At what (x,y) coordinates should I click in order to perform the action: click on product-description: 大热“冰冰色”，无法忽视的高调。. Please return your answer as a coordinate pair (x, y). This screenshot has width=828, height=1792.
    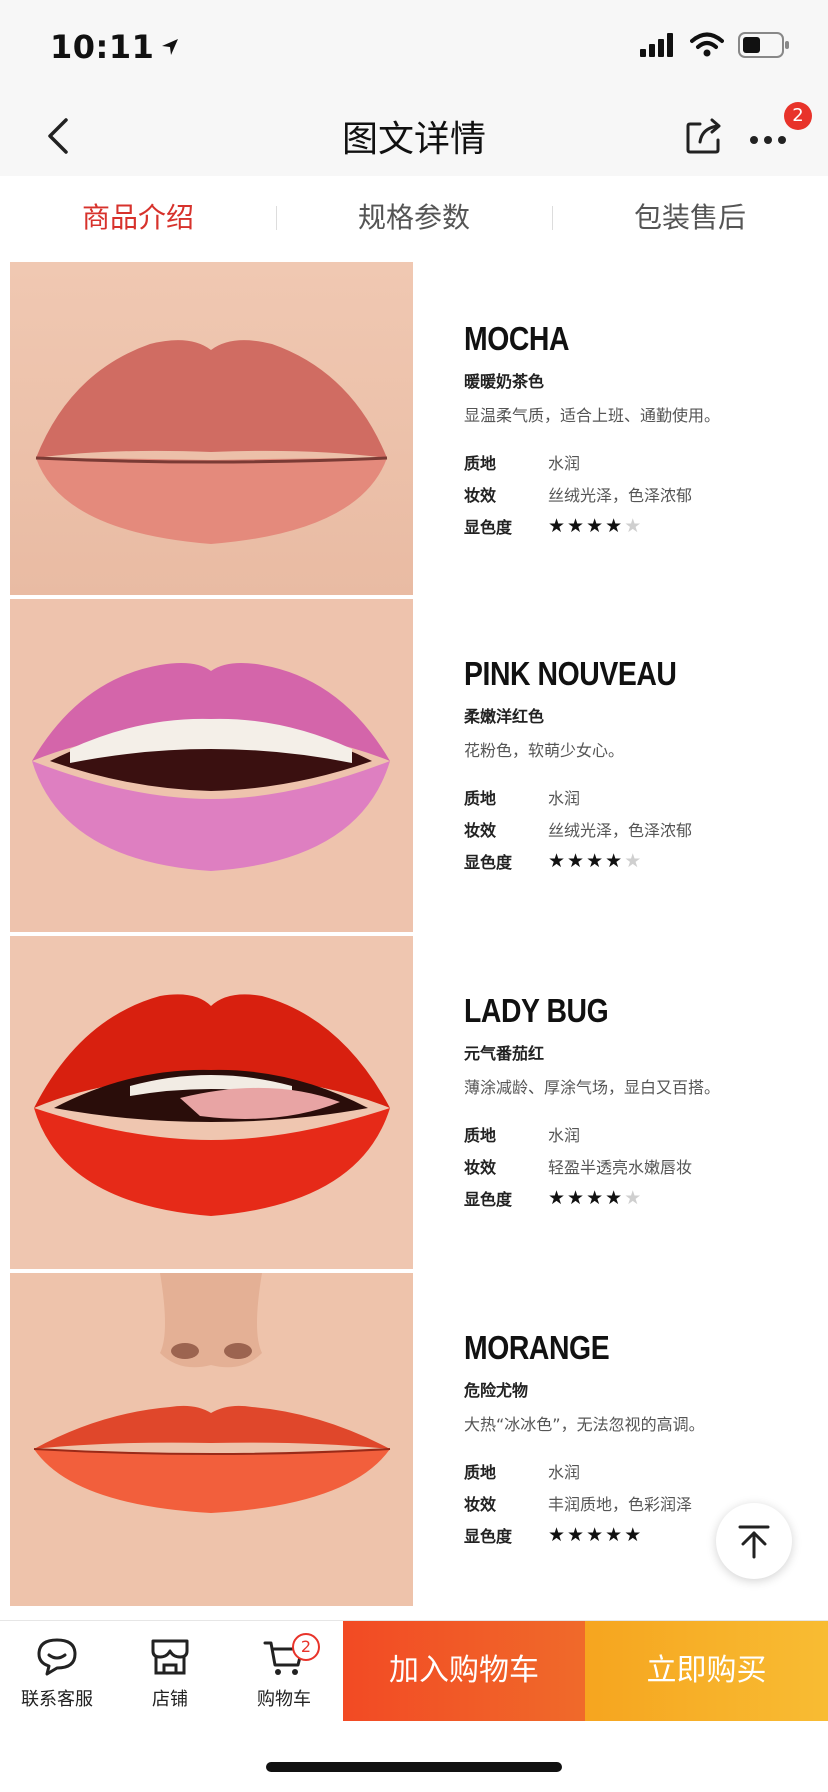
    Looking at the image, I should click on (584, 1424).